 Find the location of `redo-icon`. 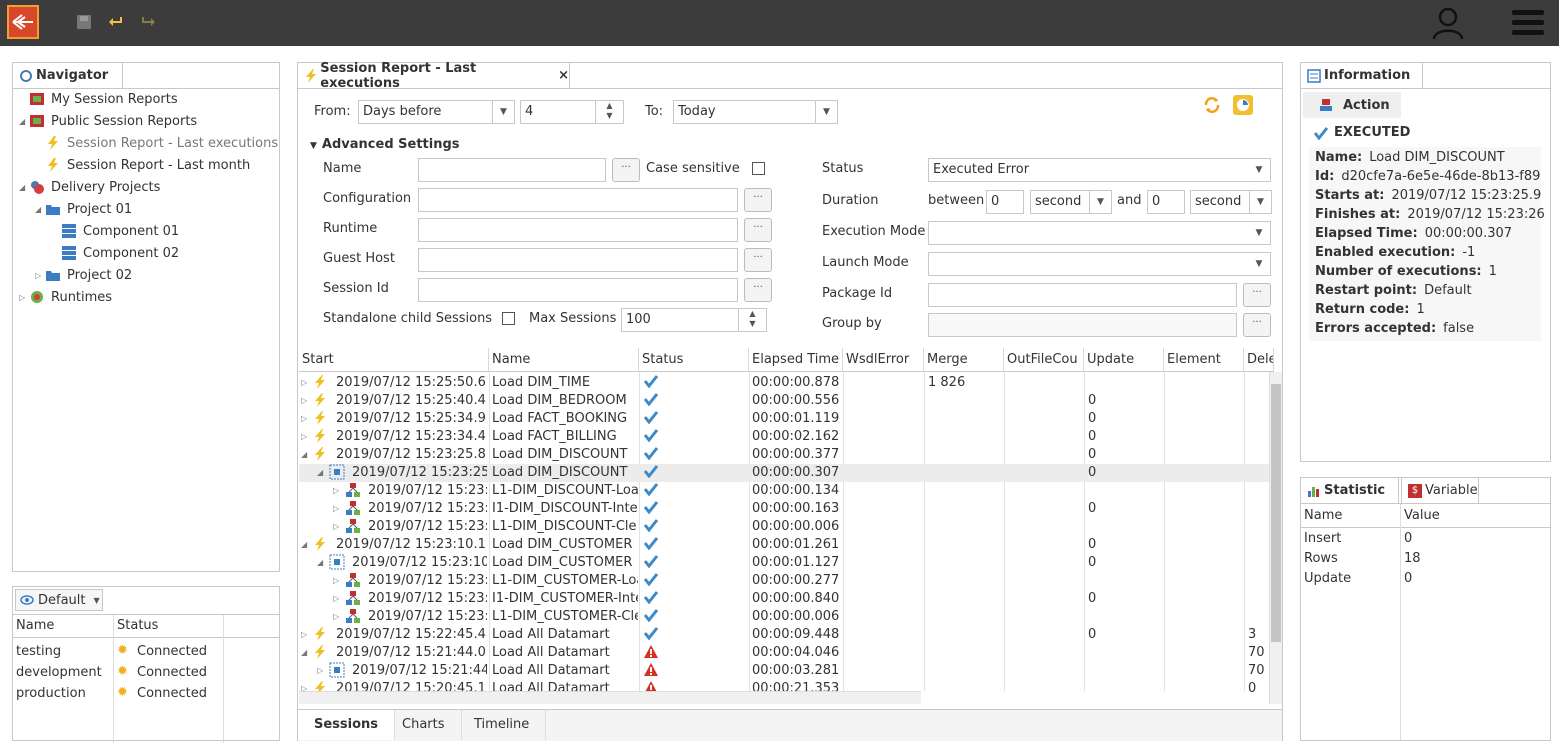

redo-icon is located at coordinates (148, 22).